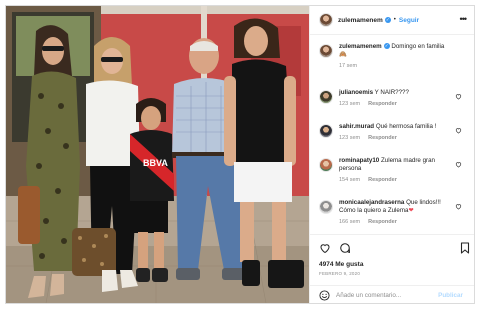  Describe the element at coordinates (326, 20) in the screenshot. I see `author-avatar` at that location.